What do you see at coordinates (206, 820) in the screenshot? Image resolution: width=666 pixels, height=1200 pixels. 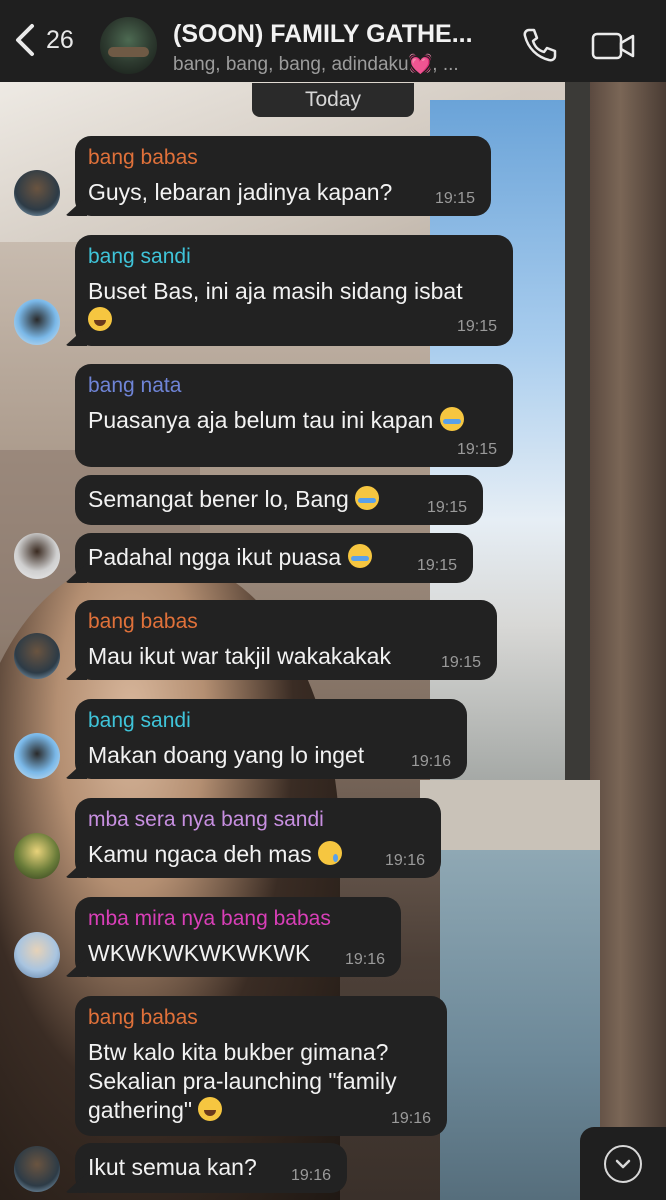 I see `sender-name: mba sera nya bang sandi` at bounding box center [206, 820].